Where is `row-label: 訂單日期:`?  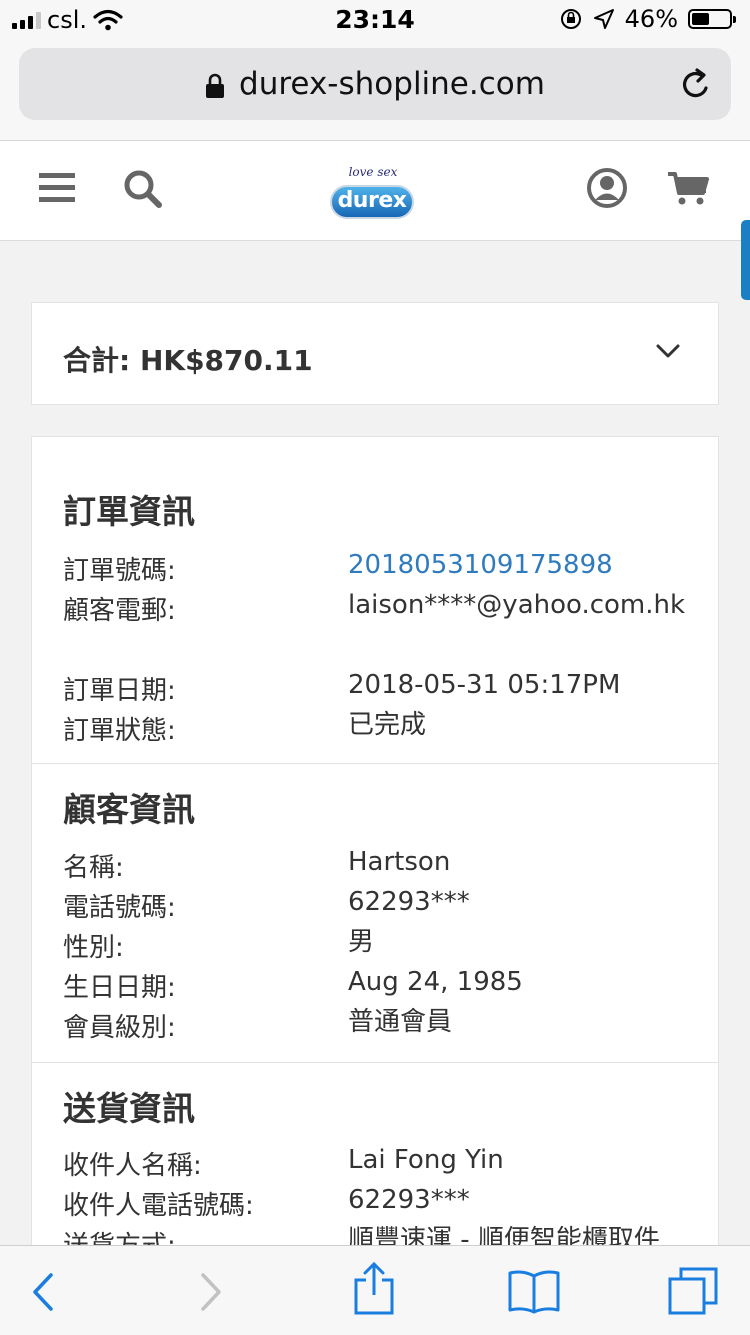
row-label: 訂單日期: is located at coordinates (119, 691).